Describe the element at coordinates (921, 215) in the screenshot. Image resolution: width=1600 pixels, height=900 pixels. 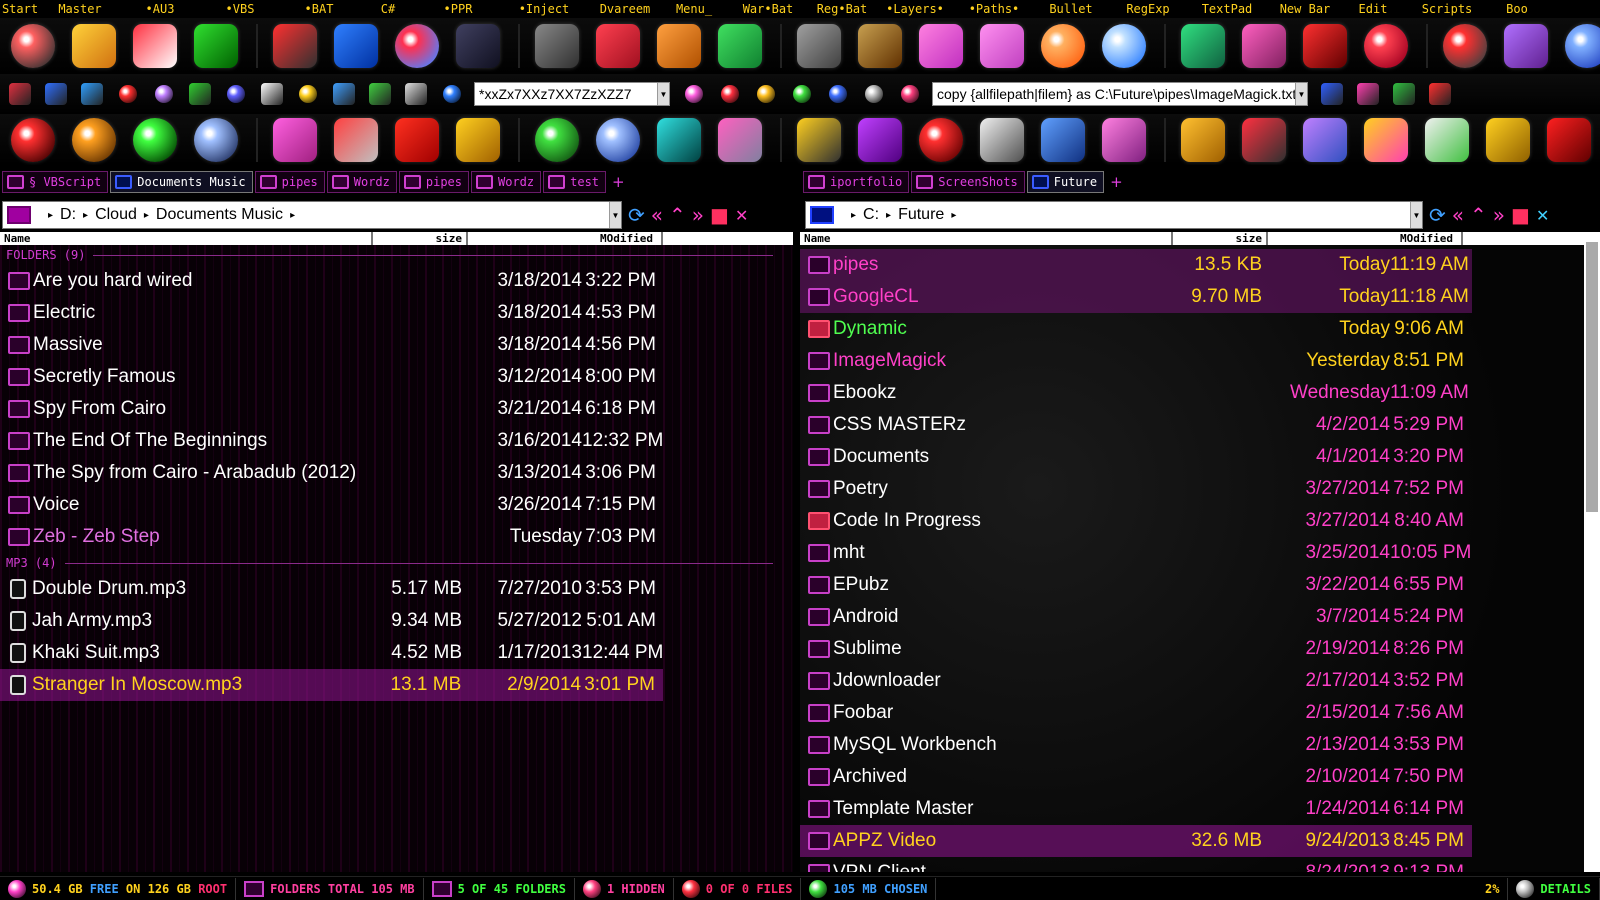
I see `breadcrumb-segment: Future` at that location.